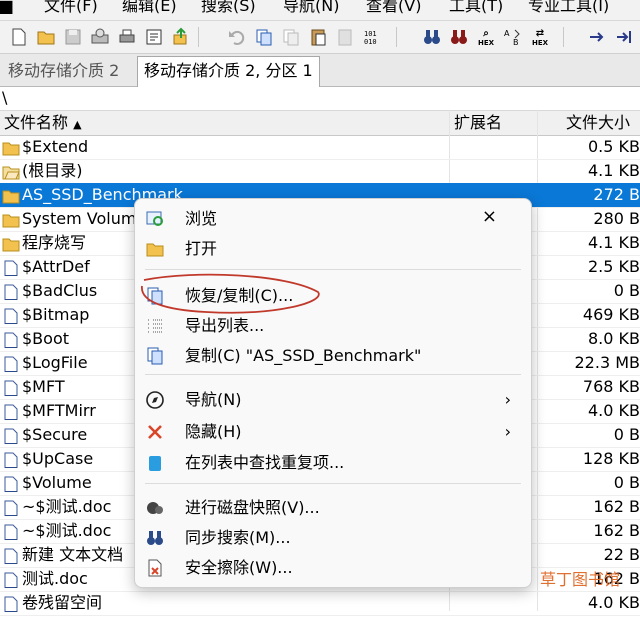 Image resolution: width=640 pixels, height=619 pixels. What do you see at coordinates (614, 147) in the screenshot?
I see `file-size: 0.5 KB` at bounding box center [614, 147].